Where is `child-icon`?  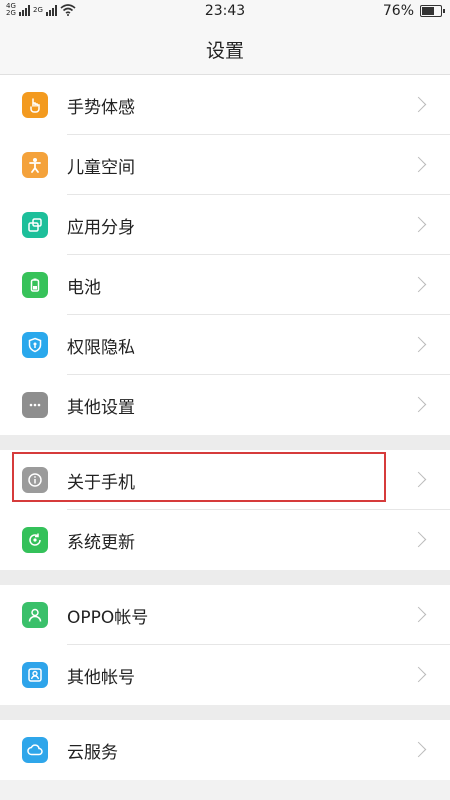 child-icon is located at coordinates (35, 165).